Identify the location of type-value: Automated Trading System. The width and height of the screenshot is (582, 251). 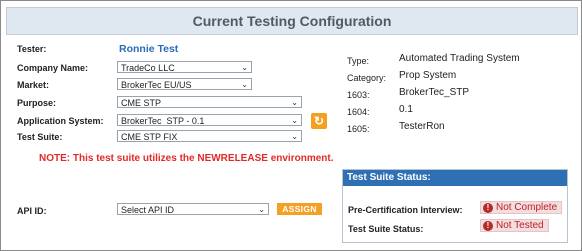
(459, 58).